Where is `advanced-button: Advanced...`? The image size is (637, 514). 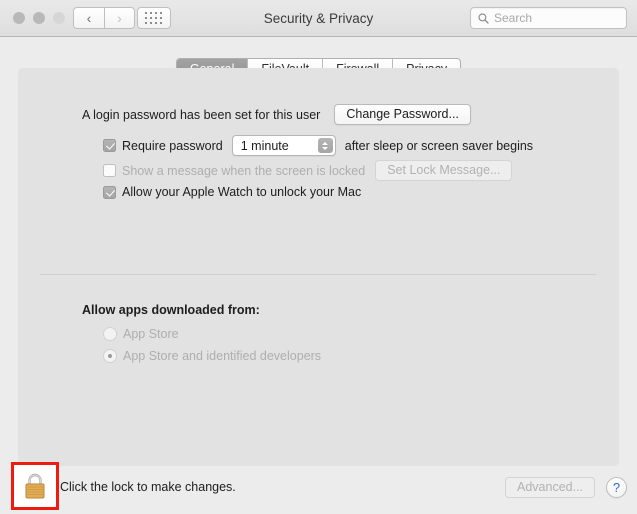
advanced-button: Advanced... is located at coordinates (550, 487).